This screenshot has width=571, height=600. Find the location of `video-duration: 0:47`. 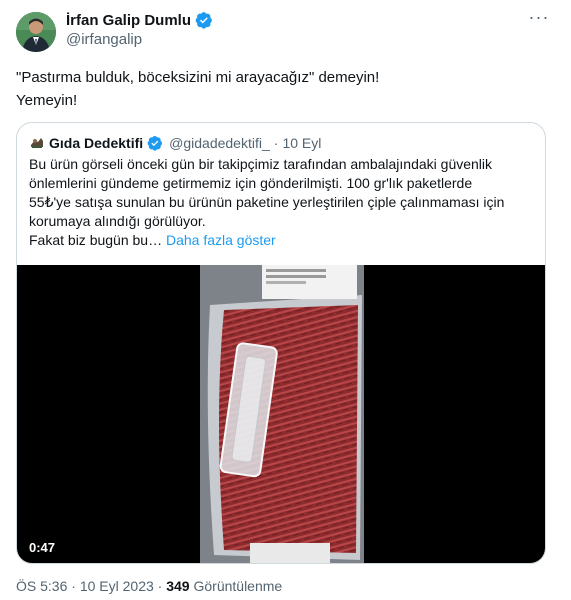

video-duration: 0:47 is located at coordinates (42, 547).